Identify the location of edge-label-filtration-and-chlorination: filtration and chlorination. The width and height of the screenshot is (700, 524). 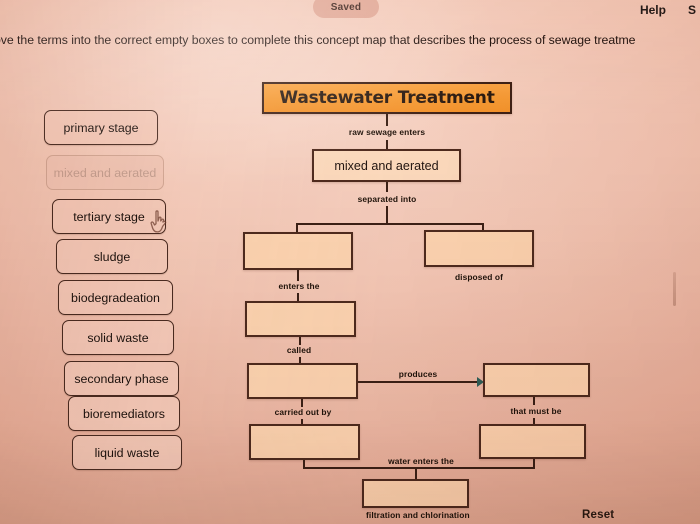
(418, 515).